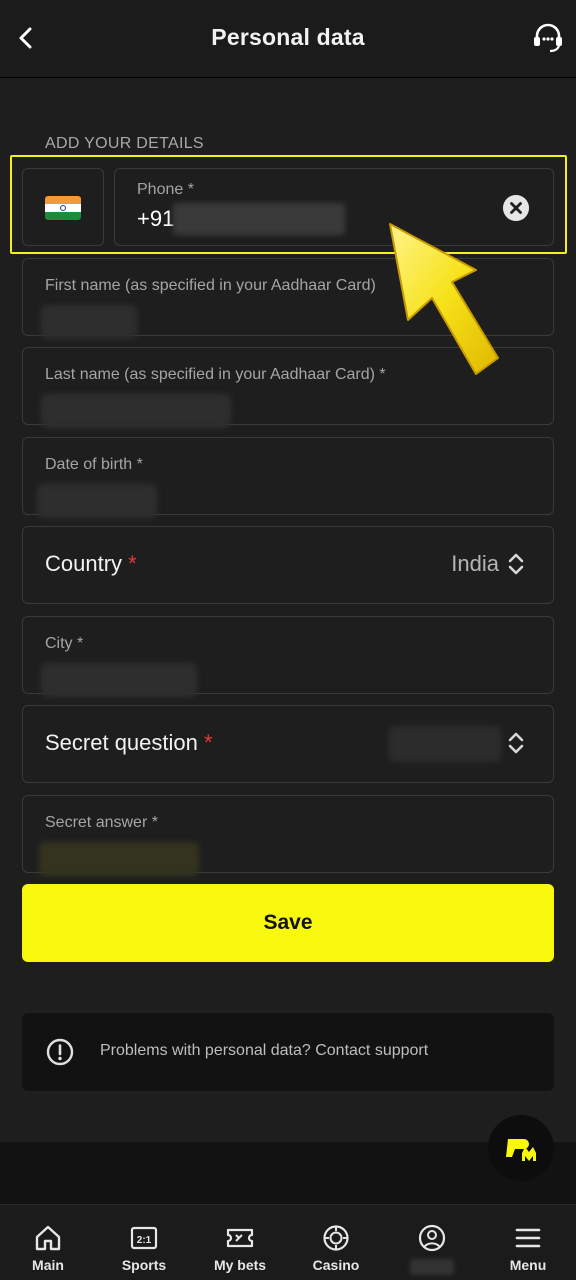  I want to click on first-name-value-redacted, so click(89, 322).